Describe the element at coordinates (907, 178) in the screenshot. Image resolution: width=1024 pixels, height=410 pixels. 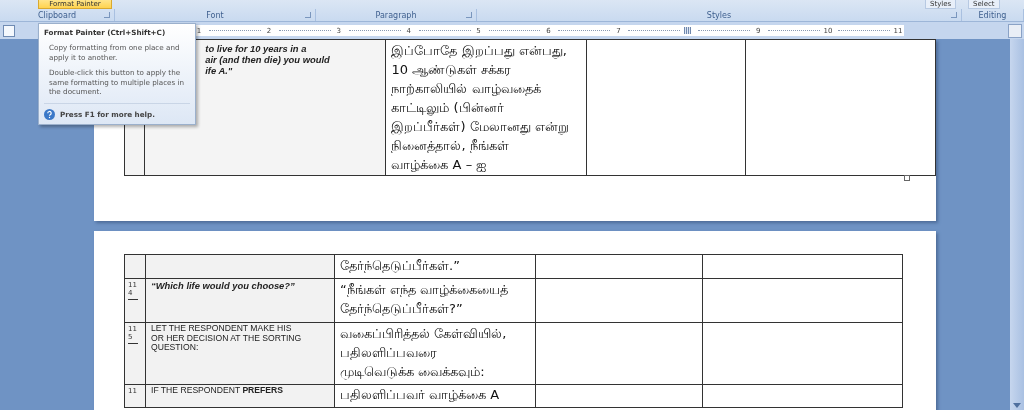
I see `table-resize-handle` at that location.